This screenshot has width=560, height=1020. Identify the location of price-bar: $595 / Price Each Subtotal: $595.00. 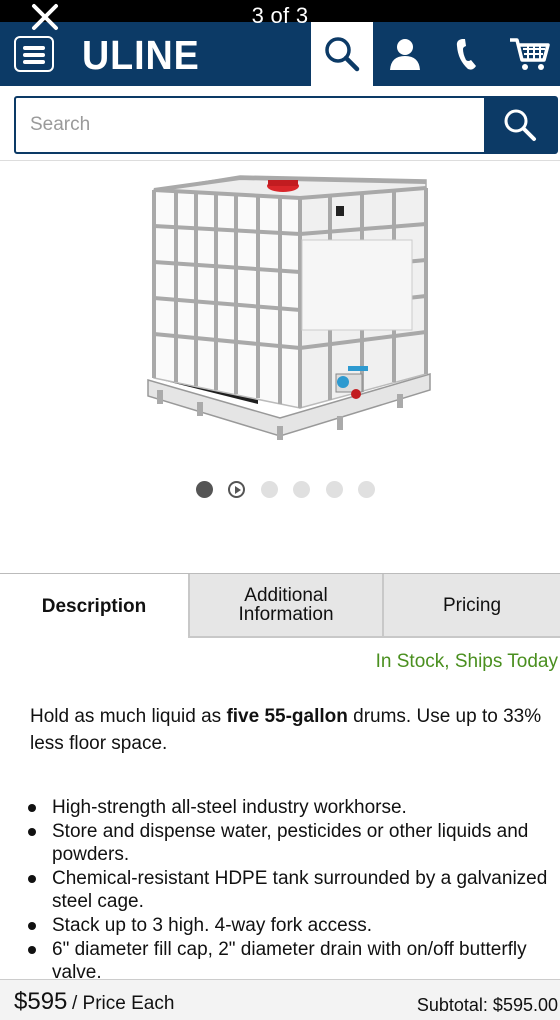
(280, 999).